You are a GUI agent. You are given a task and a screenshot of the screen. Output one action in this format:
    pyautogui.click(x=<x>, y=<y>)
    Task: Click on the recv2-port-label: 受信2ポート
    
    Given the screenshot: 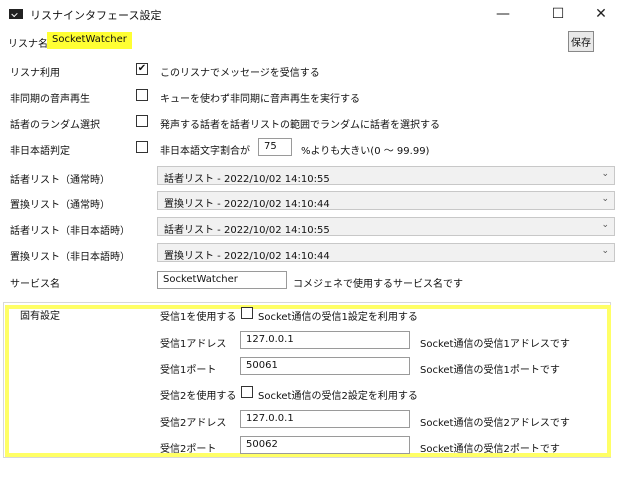 What is the action you would take?
    pyautogui.click(x=188, y=449)
    